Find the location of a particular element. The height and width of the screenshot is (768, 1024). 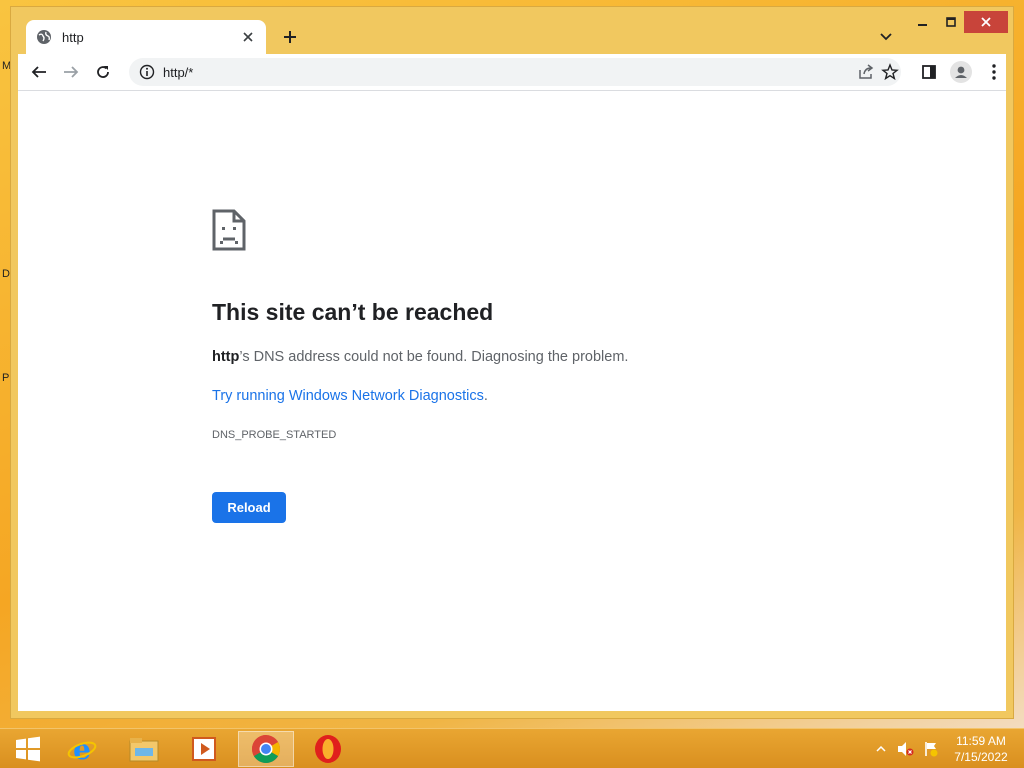

taskbar: e 11:59 AM 7/15/2022 is located at coordinates (512, 748).